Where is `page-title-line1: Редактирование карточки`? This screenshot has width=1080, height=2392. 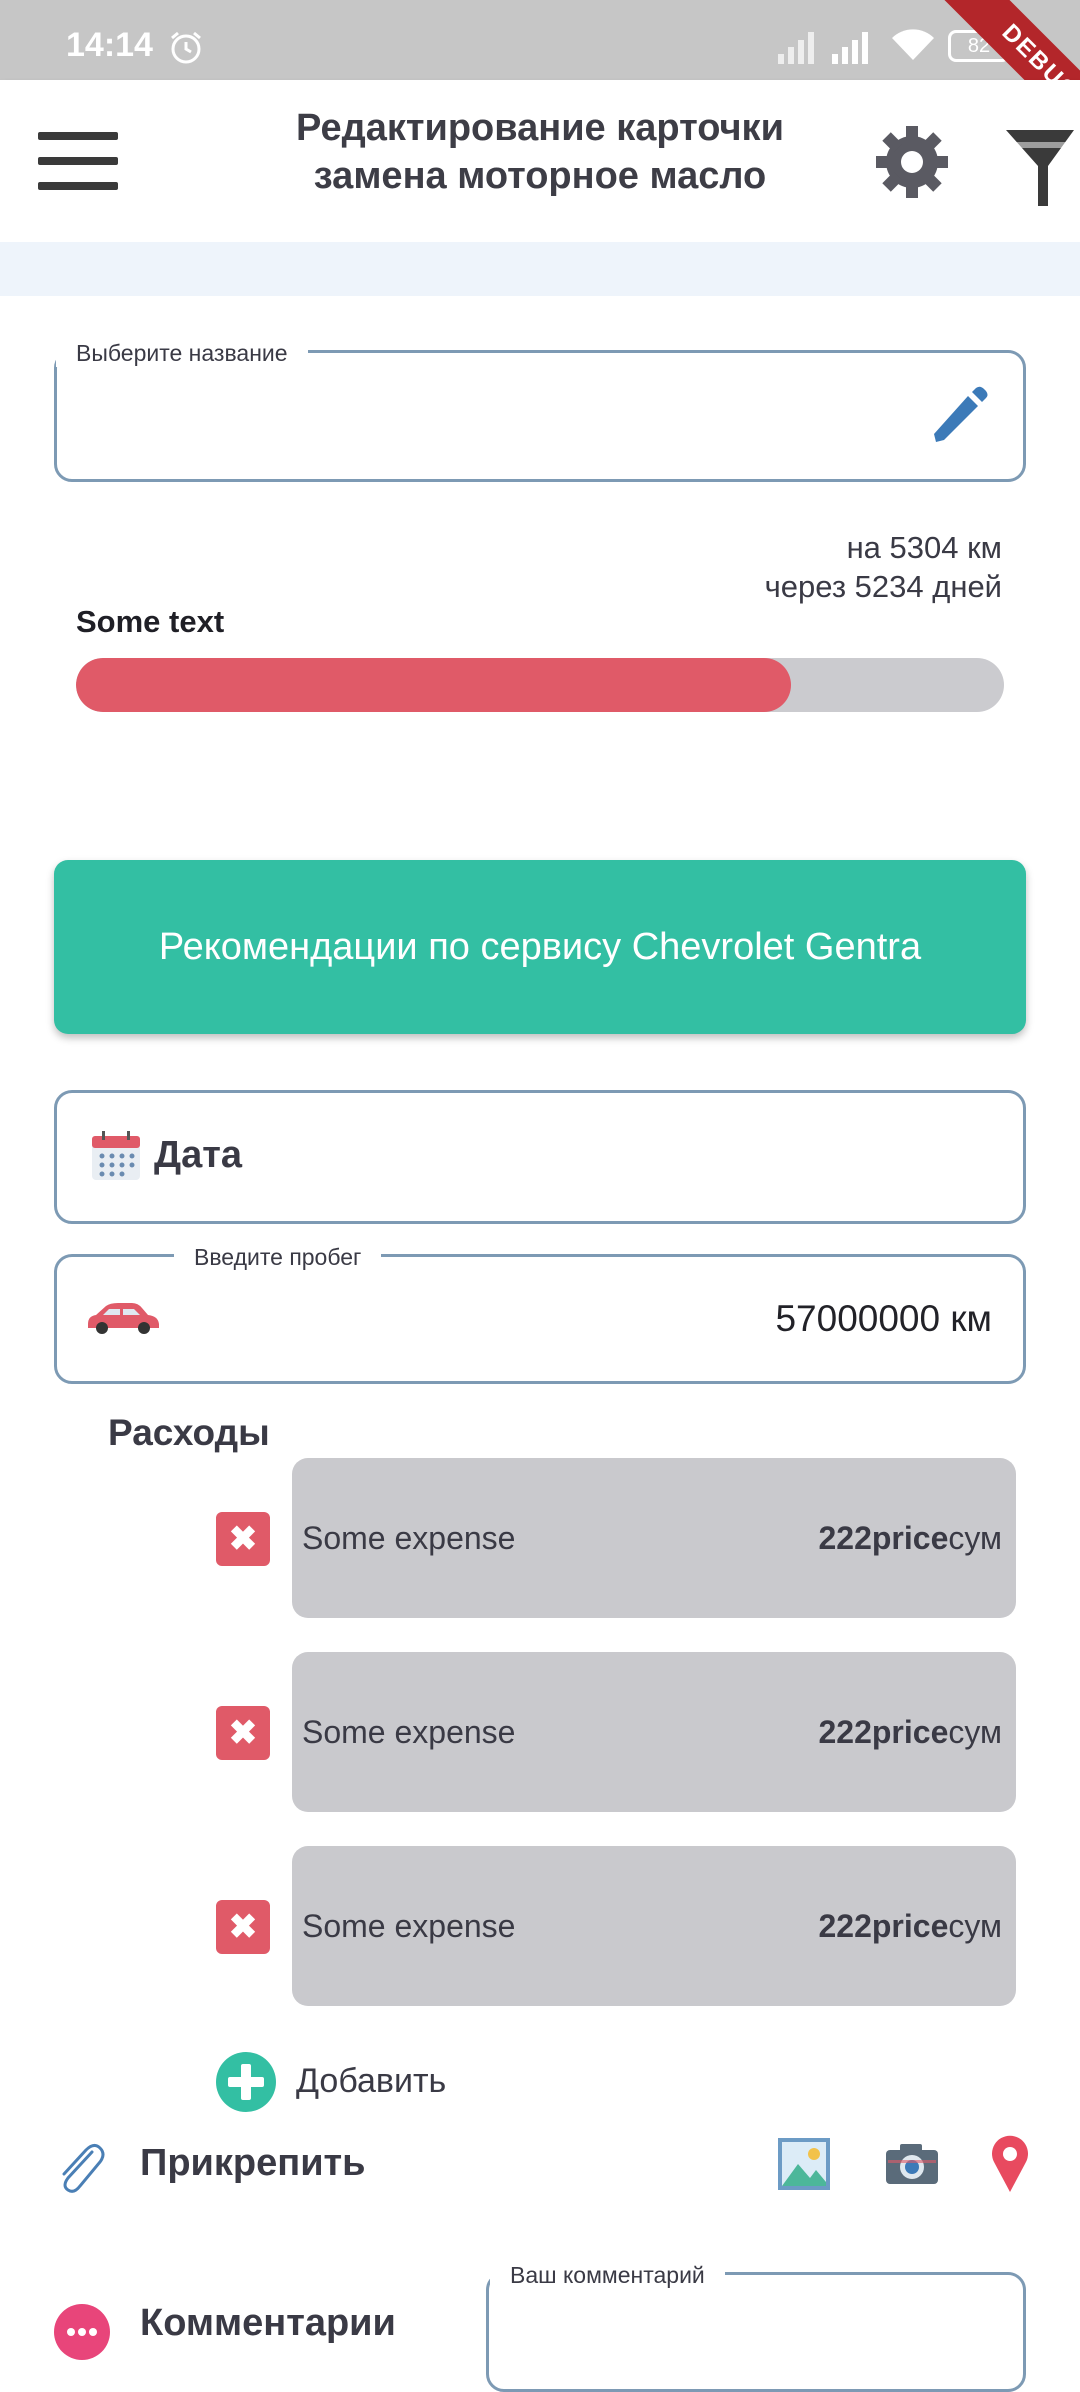
page-title-line1: Редактирование карточки is located at coordinates (540, 128).